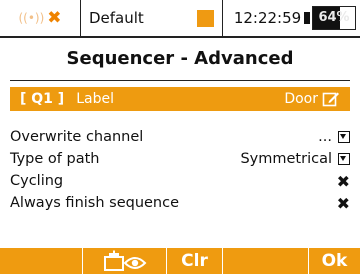  I want to click on servo-monitor-button, so click(124, 261).